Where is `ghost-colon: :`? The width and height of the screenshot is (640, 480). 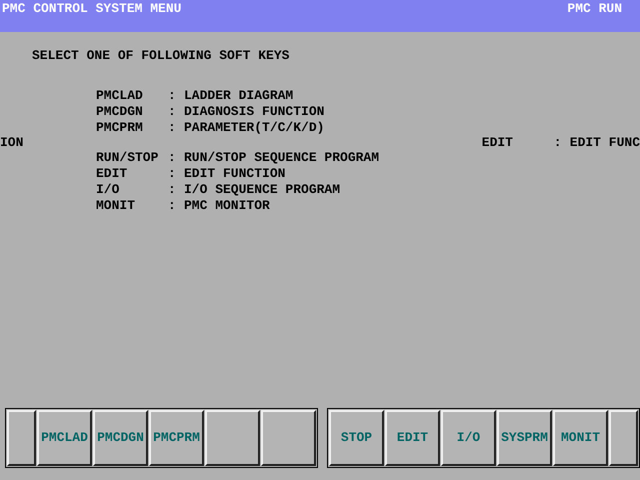
ghost-colon: : is located at coordinates (558, 143).